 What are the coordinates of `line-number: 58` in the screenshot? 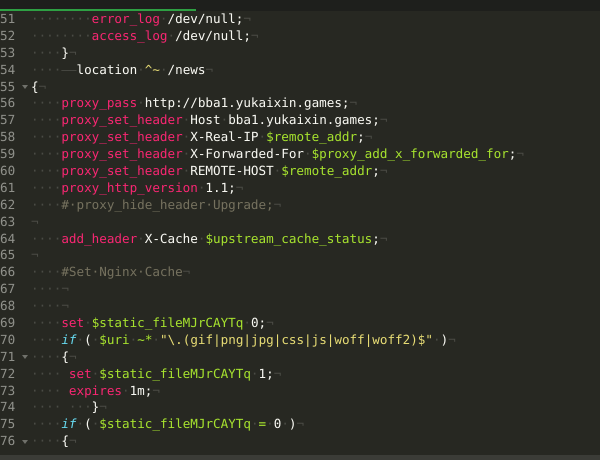 It's located at (8, 137).